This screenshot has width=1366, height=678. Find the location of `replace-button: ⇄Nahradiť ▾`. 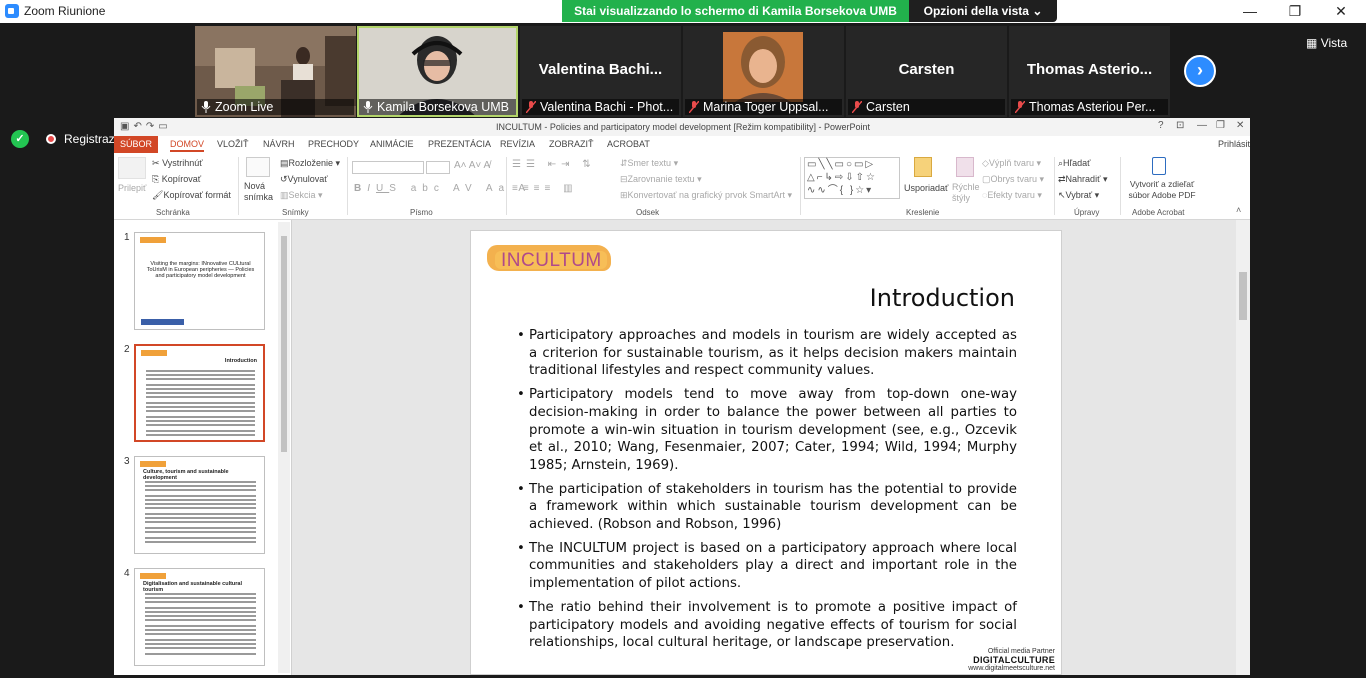

replace-button: ⇄Nahradiť ▾ is located at coordinates (1082, 179).